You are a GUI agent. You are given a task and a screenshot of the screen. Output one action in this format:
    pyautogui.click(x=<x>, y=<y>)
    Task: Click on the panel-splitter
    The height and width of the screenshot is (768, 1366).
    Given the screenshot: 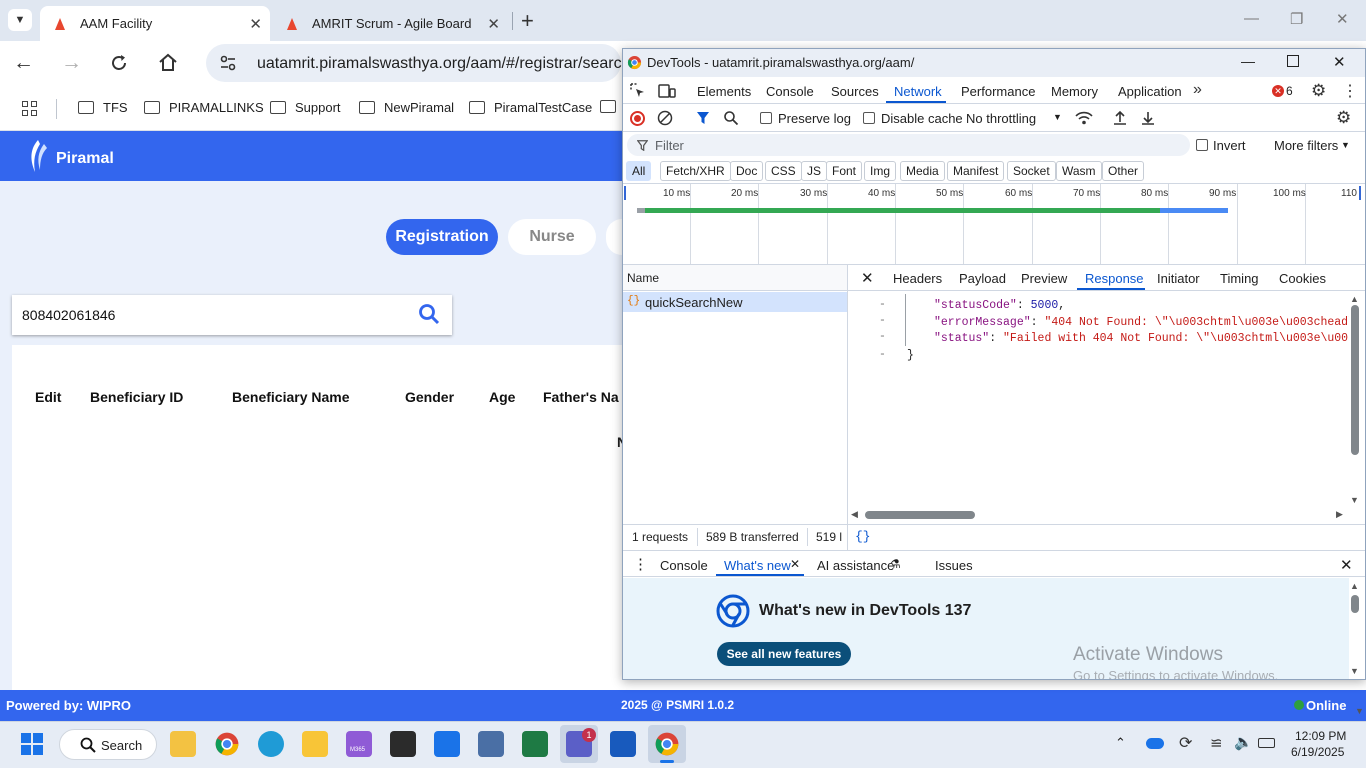 What is the action you would take?
    pyautogui.click(x=847, y=407)
    